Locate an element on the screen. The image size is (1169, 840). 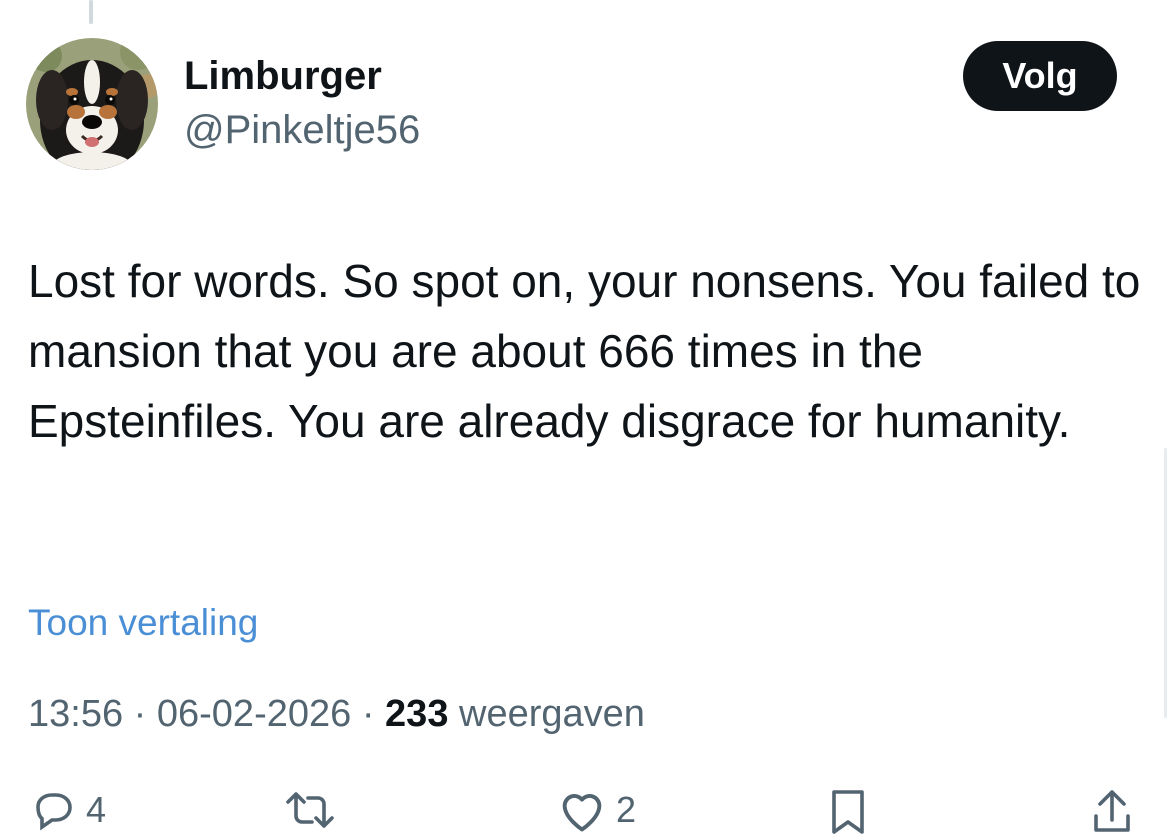
views-label: weergaven is located at coordinates (552, 714).